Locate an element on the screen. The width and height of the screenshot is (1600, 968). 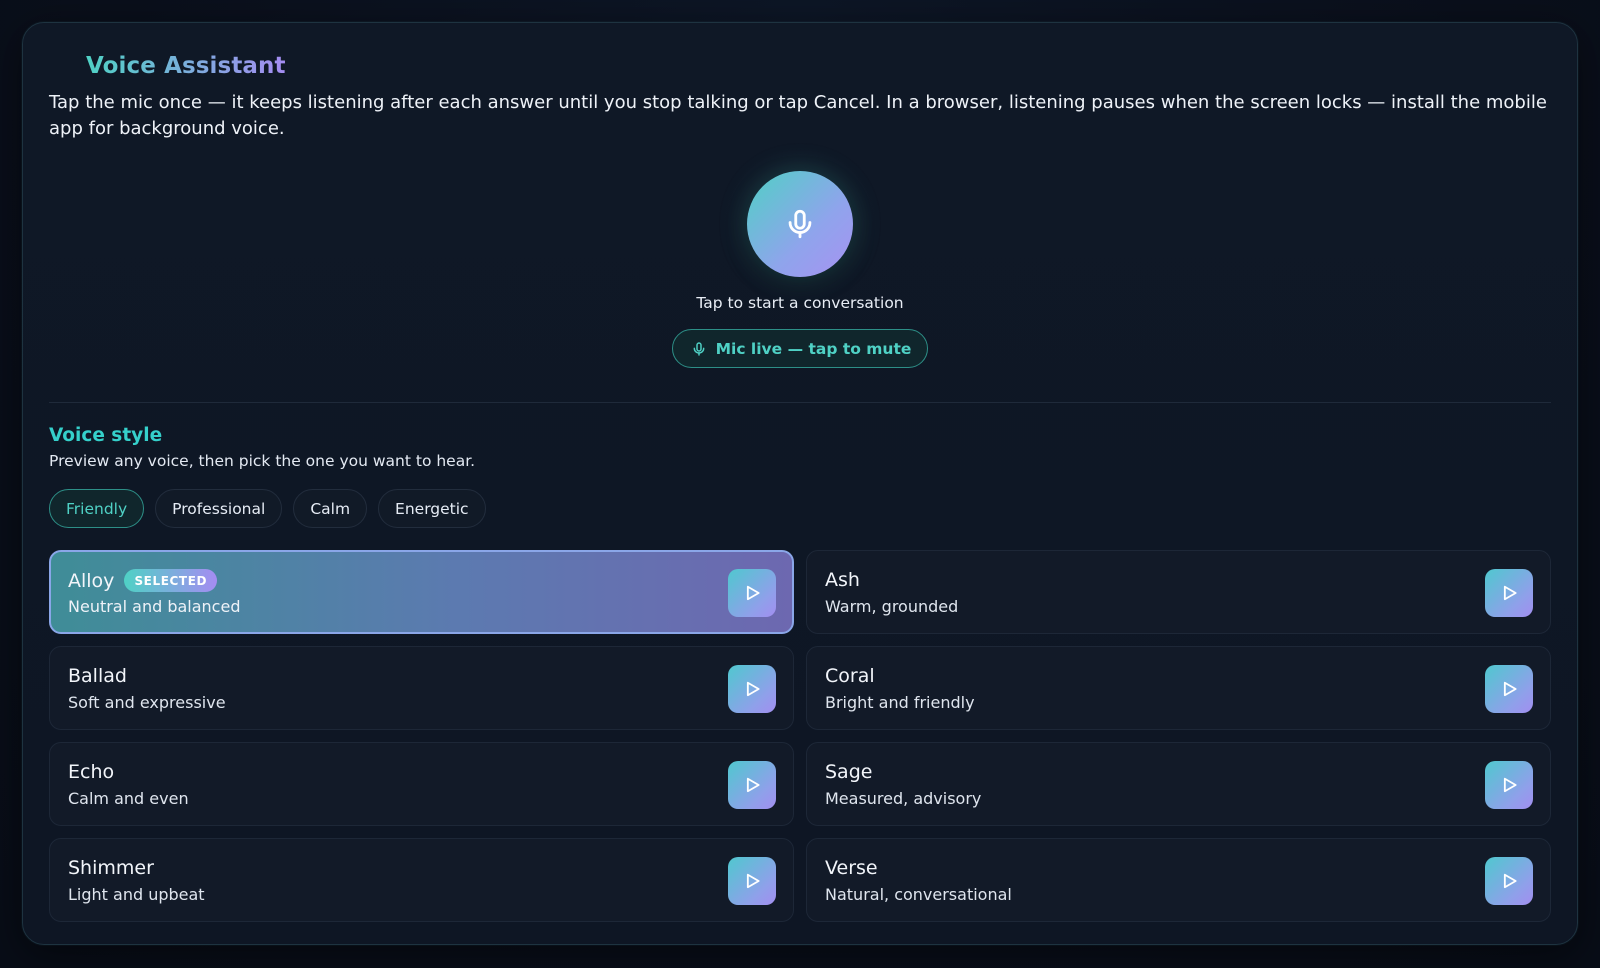
mic-caption: Tap to start a conversation is located at coordinates (800, 303).